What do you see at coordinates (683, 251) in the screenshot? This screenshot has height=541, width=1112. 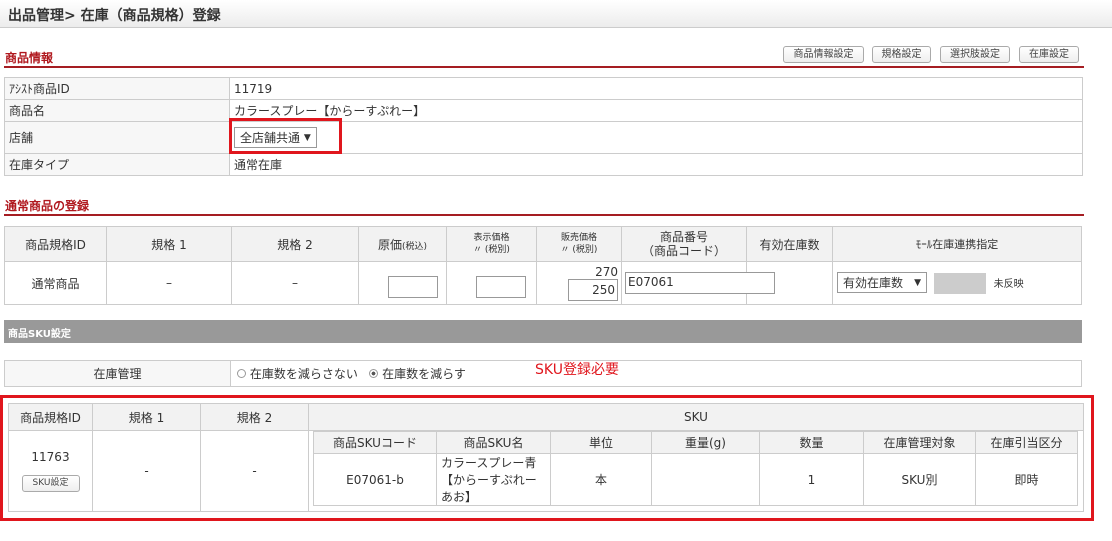 I see `code-label-sub: （商品コード）` at bounding box center [683, 251].